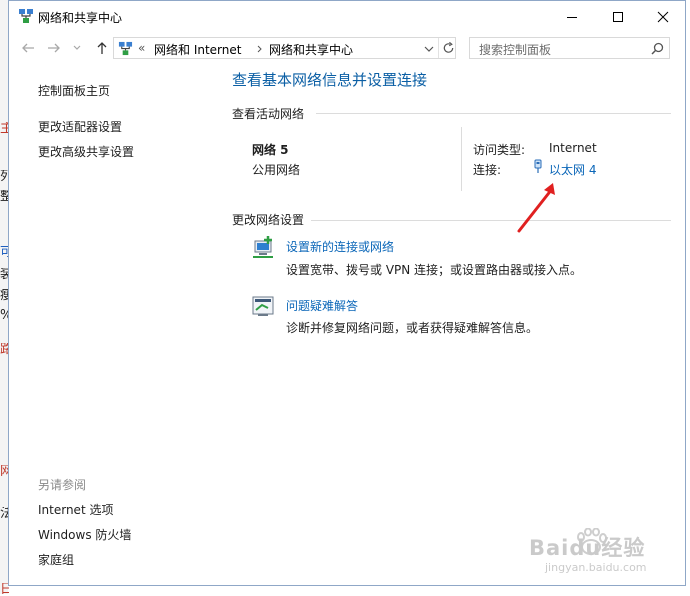  Describe the element at coordinates (75, 509) in the screenshot. I see `internet-options-link: Internet 选项` at that location.